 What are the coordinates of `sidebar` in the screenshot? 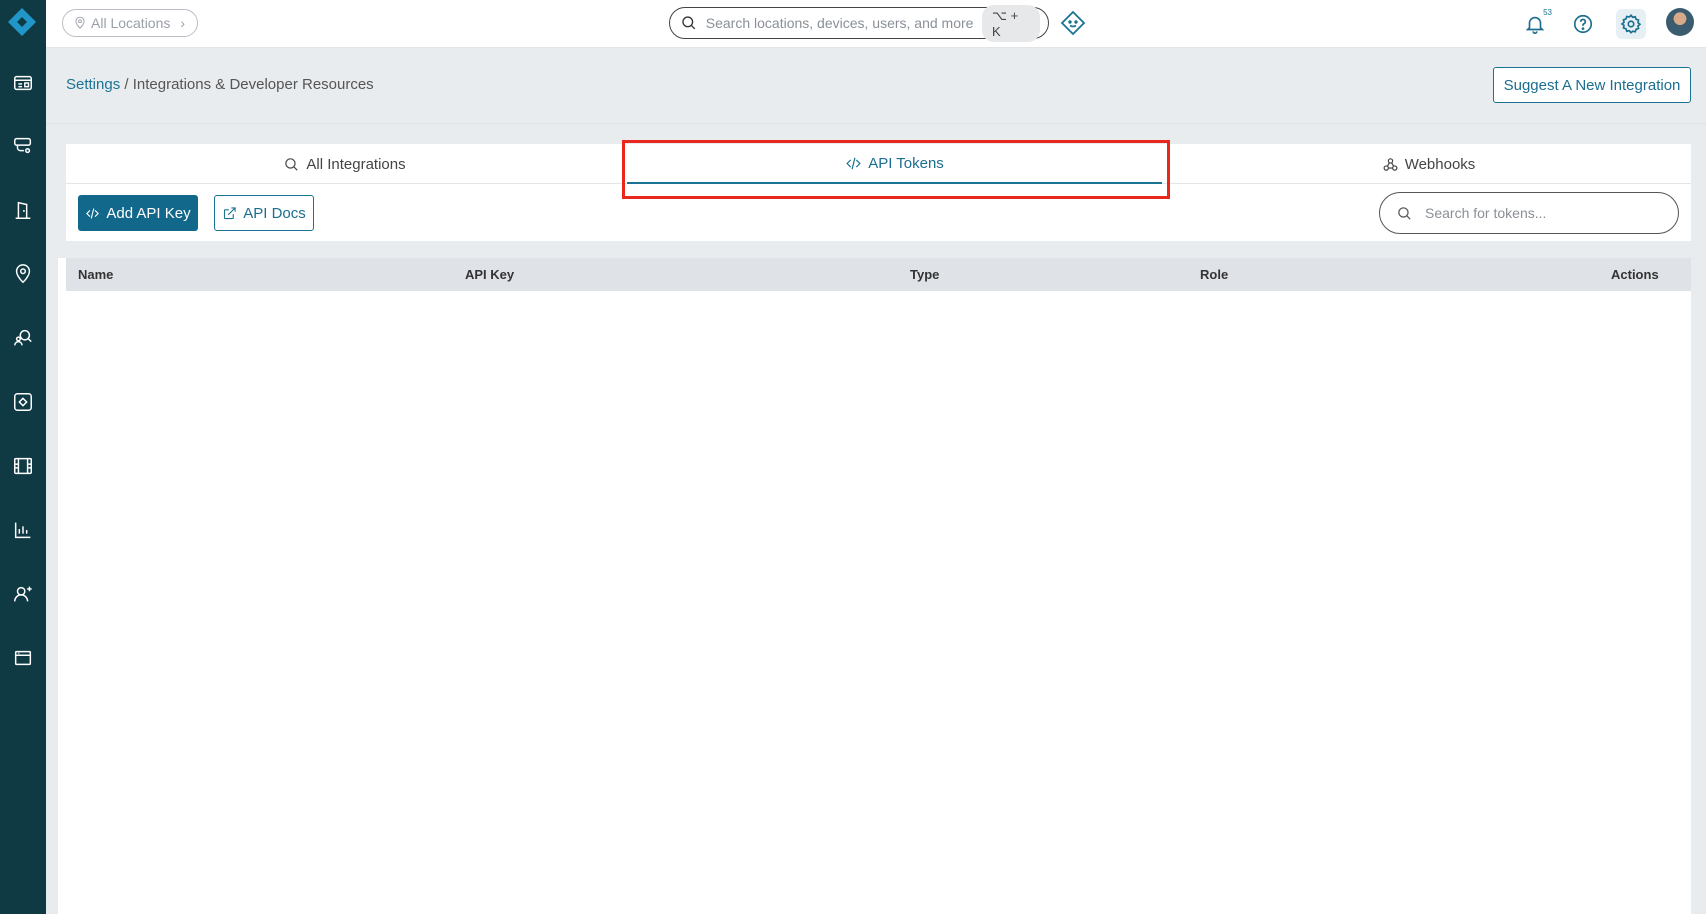 It's located at (23, 457).